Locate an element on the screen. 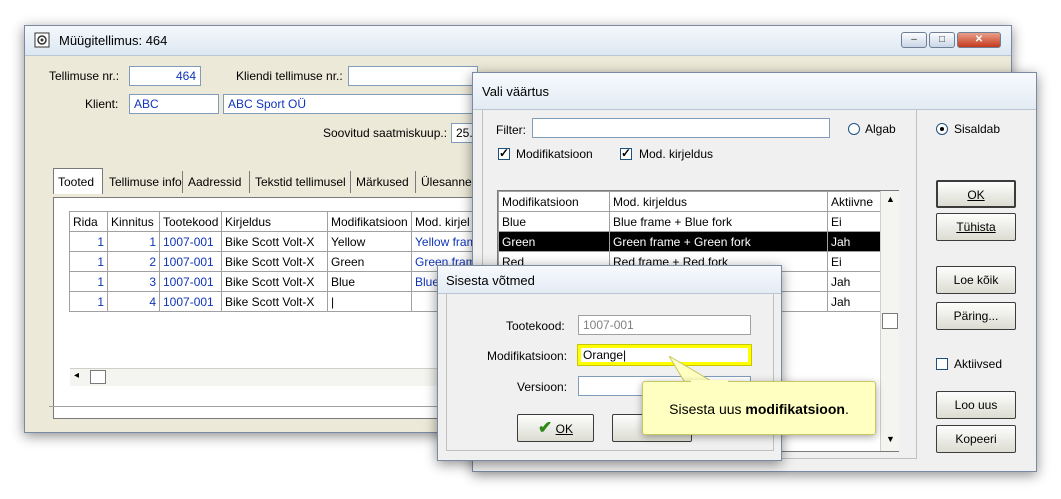 This screenshot has height=499, width=1061. tab-tekstid-label: Tekstid tellimusel is located at coordinates (300, 182).